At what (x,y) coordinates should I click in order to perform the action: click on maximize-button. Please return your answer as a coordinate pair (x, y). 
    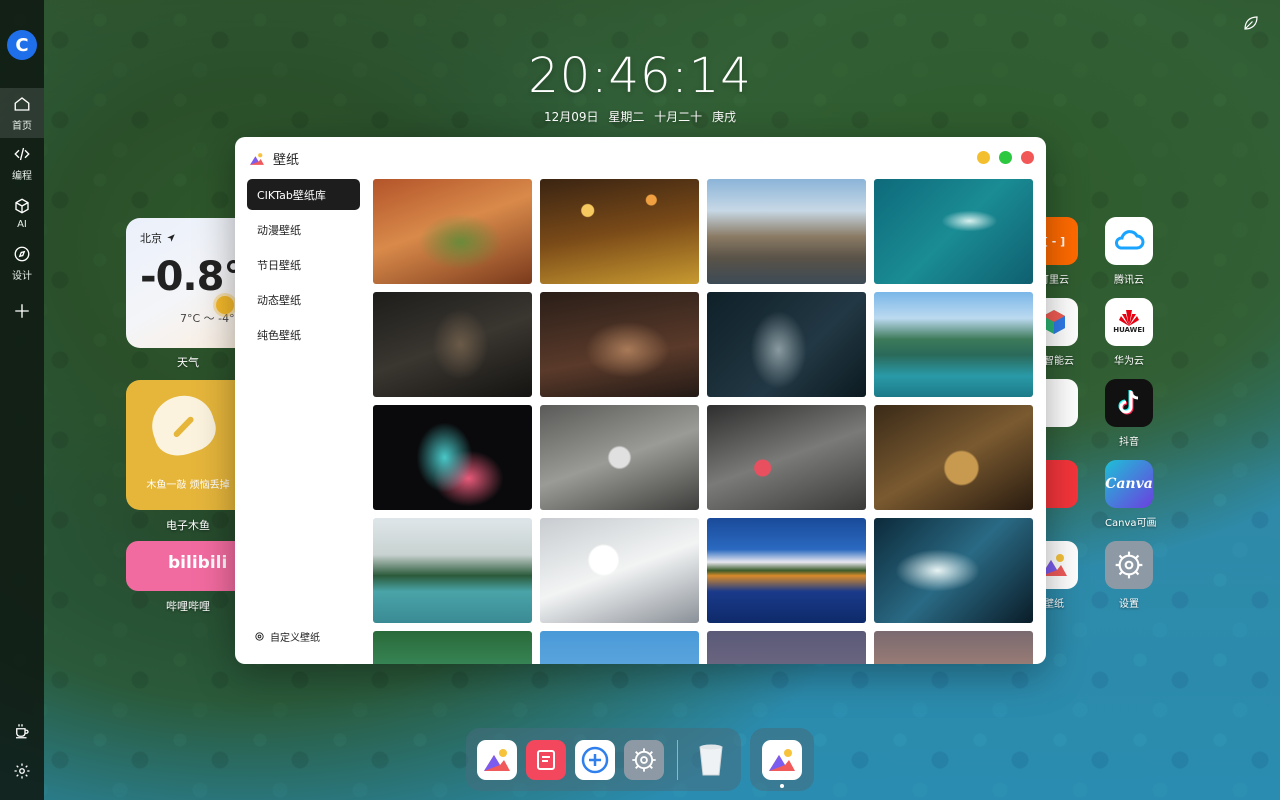
    Looking at the image, I should click on (1005, 157).